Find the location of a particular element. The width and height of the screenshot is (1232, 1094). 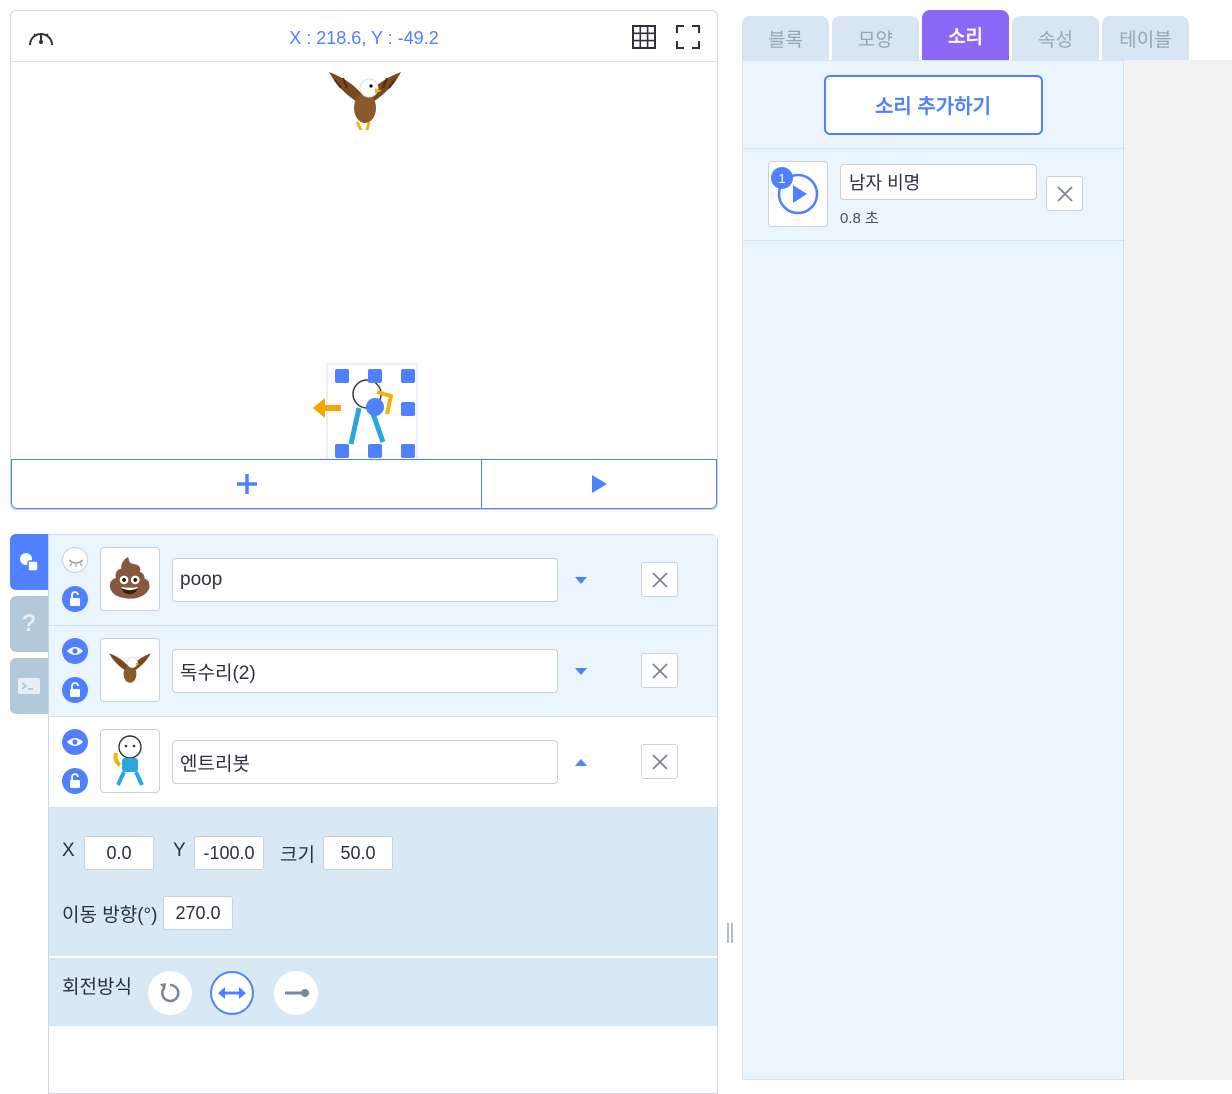

tab-help: ? is located at coordinates (29, 624).